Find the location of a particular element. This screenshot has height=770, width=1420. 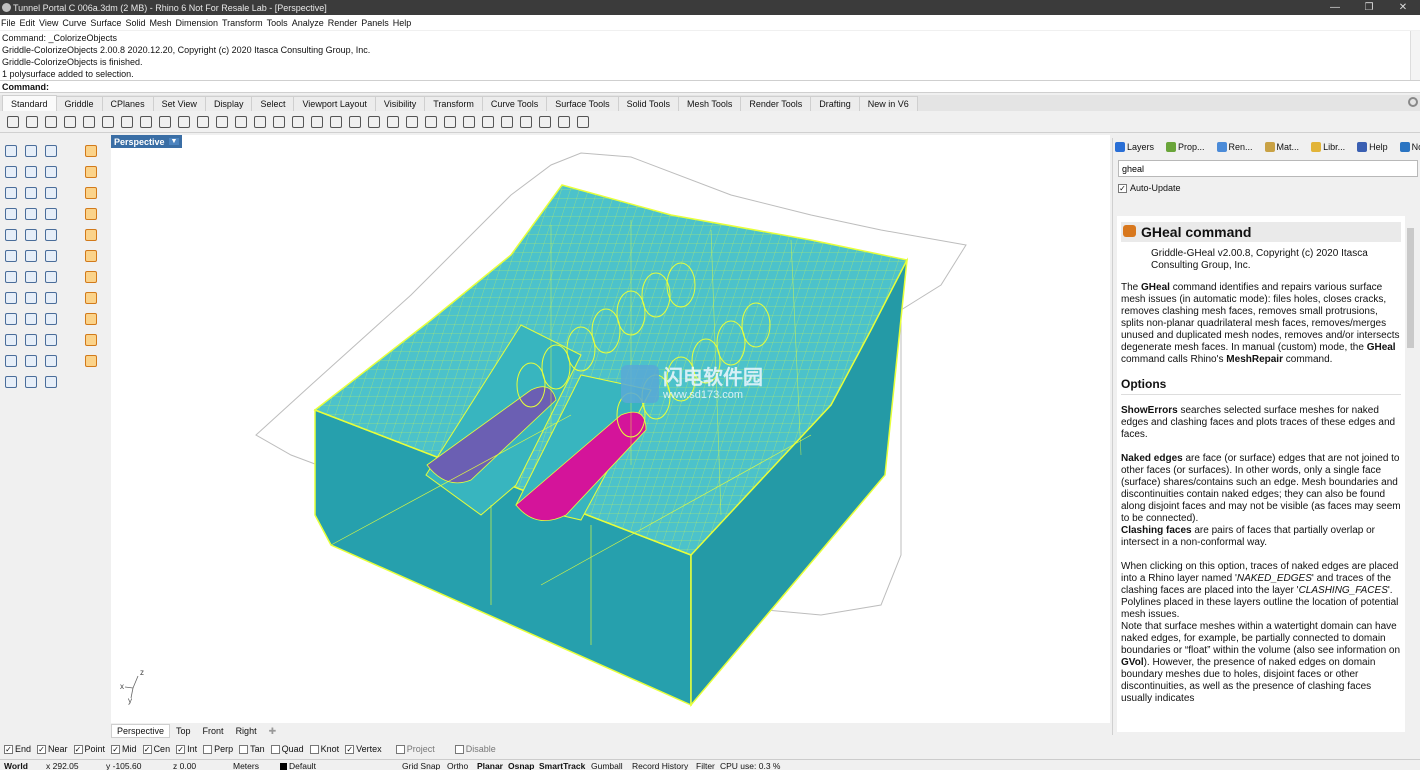

light-icon is located at coordinates (411, 121).